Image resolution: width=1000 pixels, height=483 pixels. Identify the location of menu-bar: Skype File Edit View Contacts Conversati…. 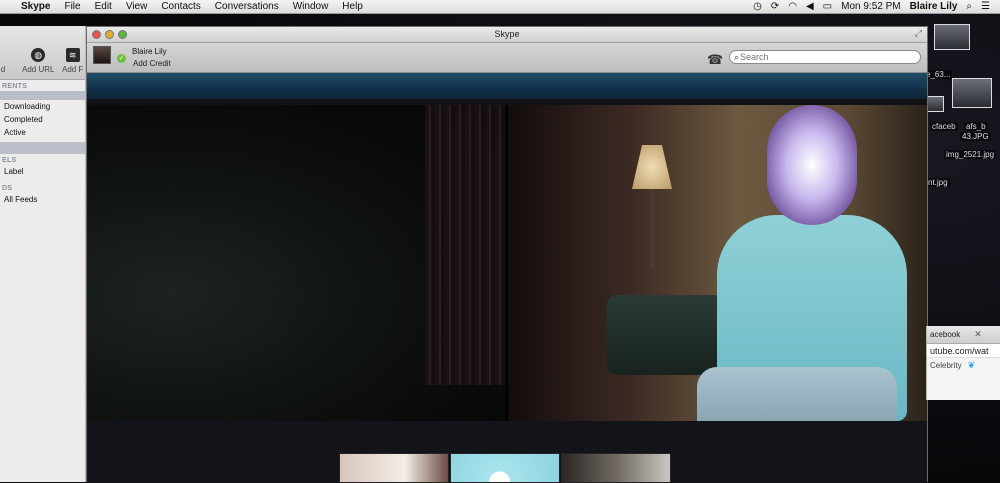
(500, 7).